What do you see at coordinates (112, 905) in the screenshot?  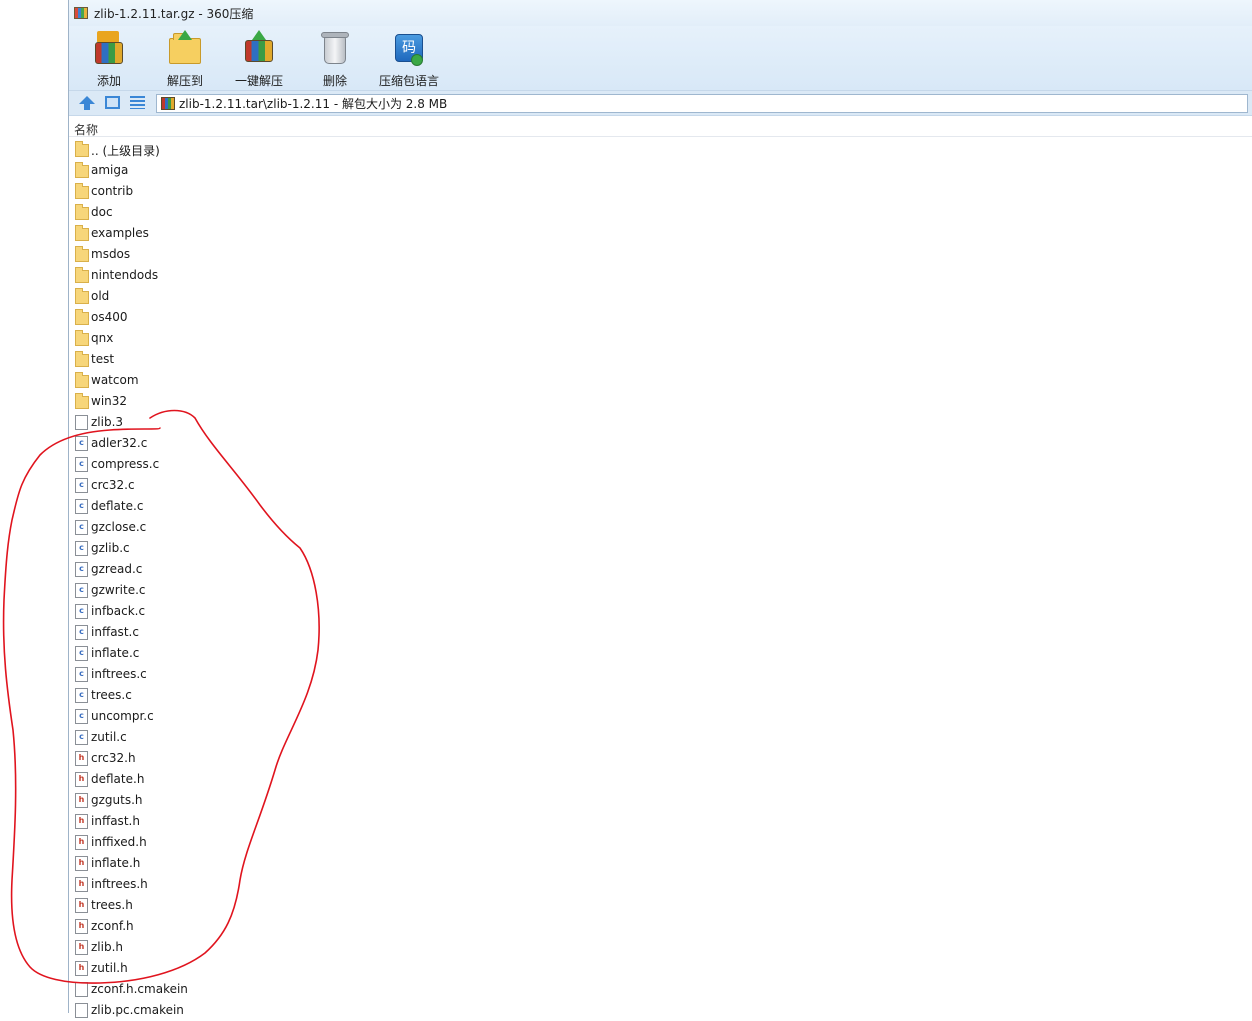 I see `file-name: trees.h` at bounding box center [112, 905].